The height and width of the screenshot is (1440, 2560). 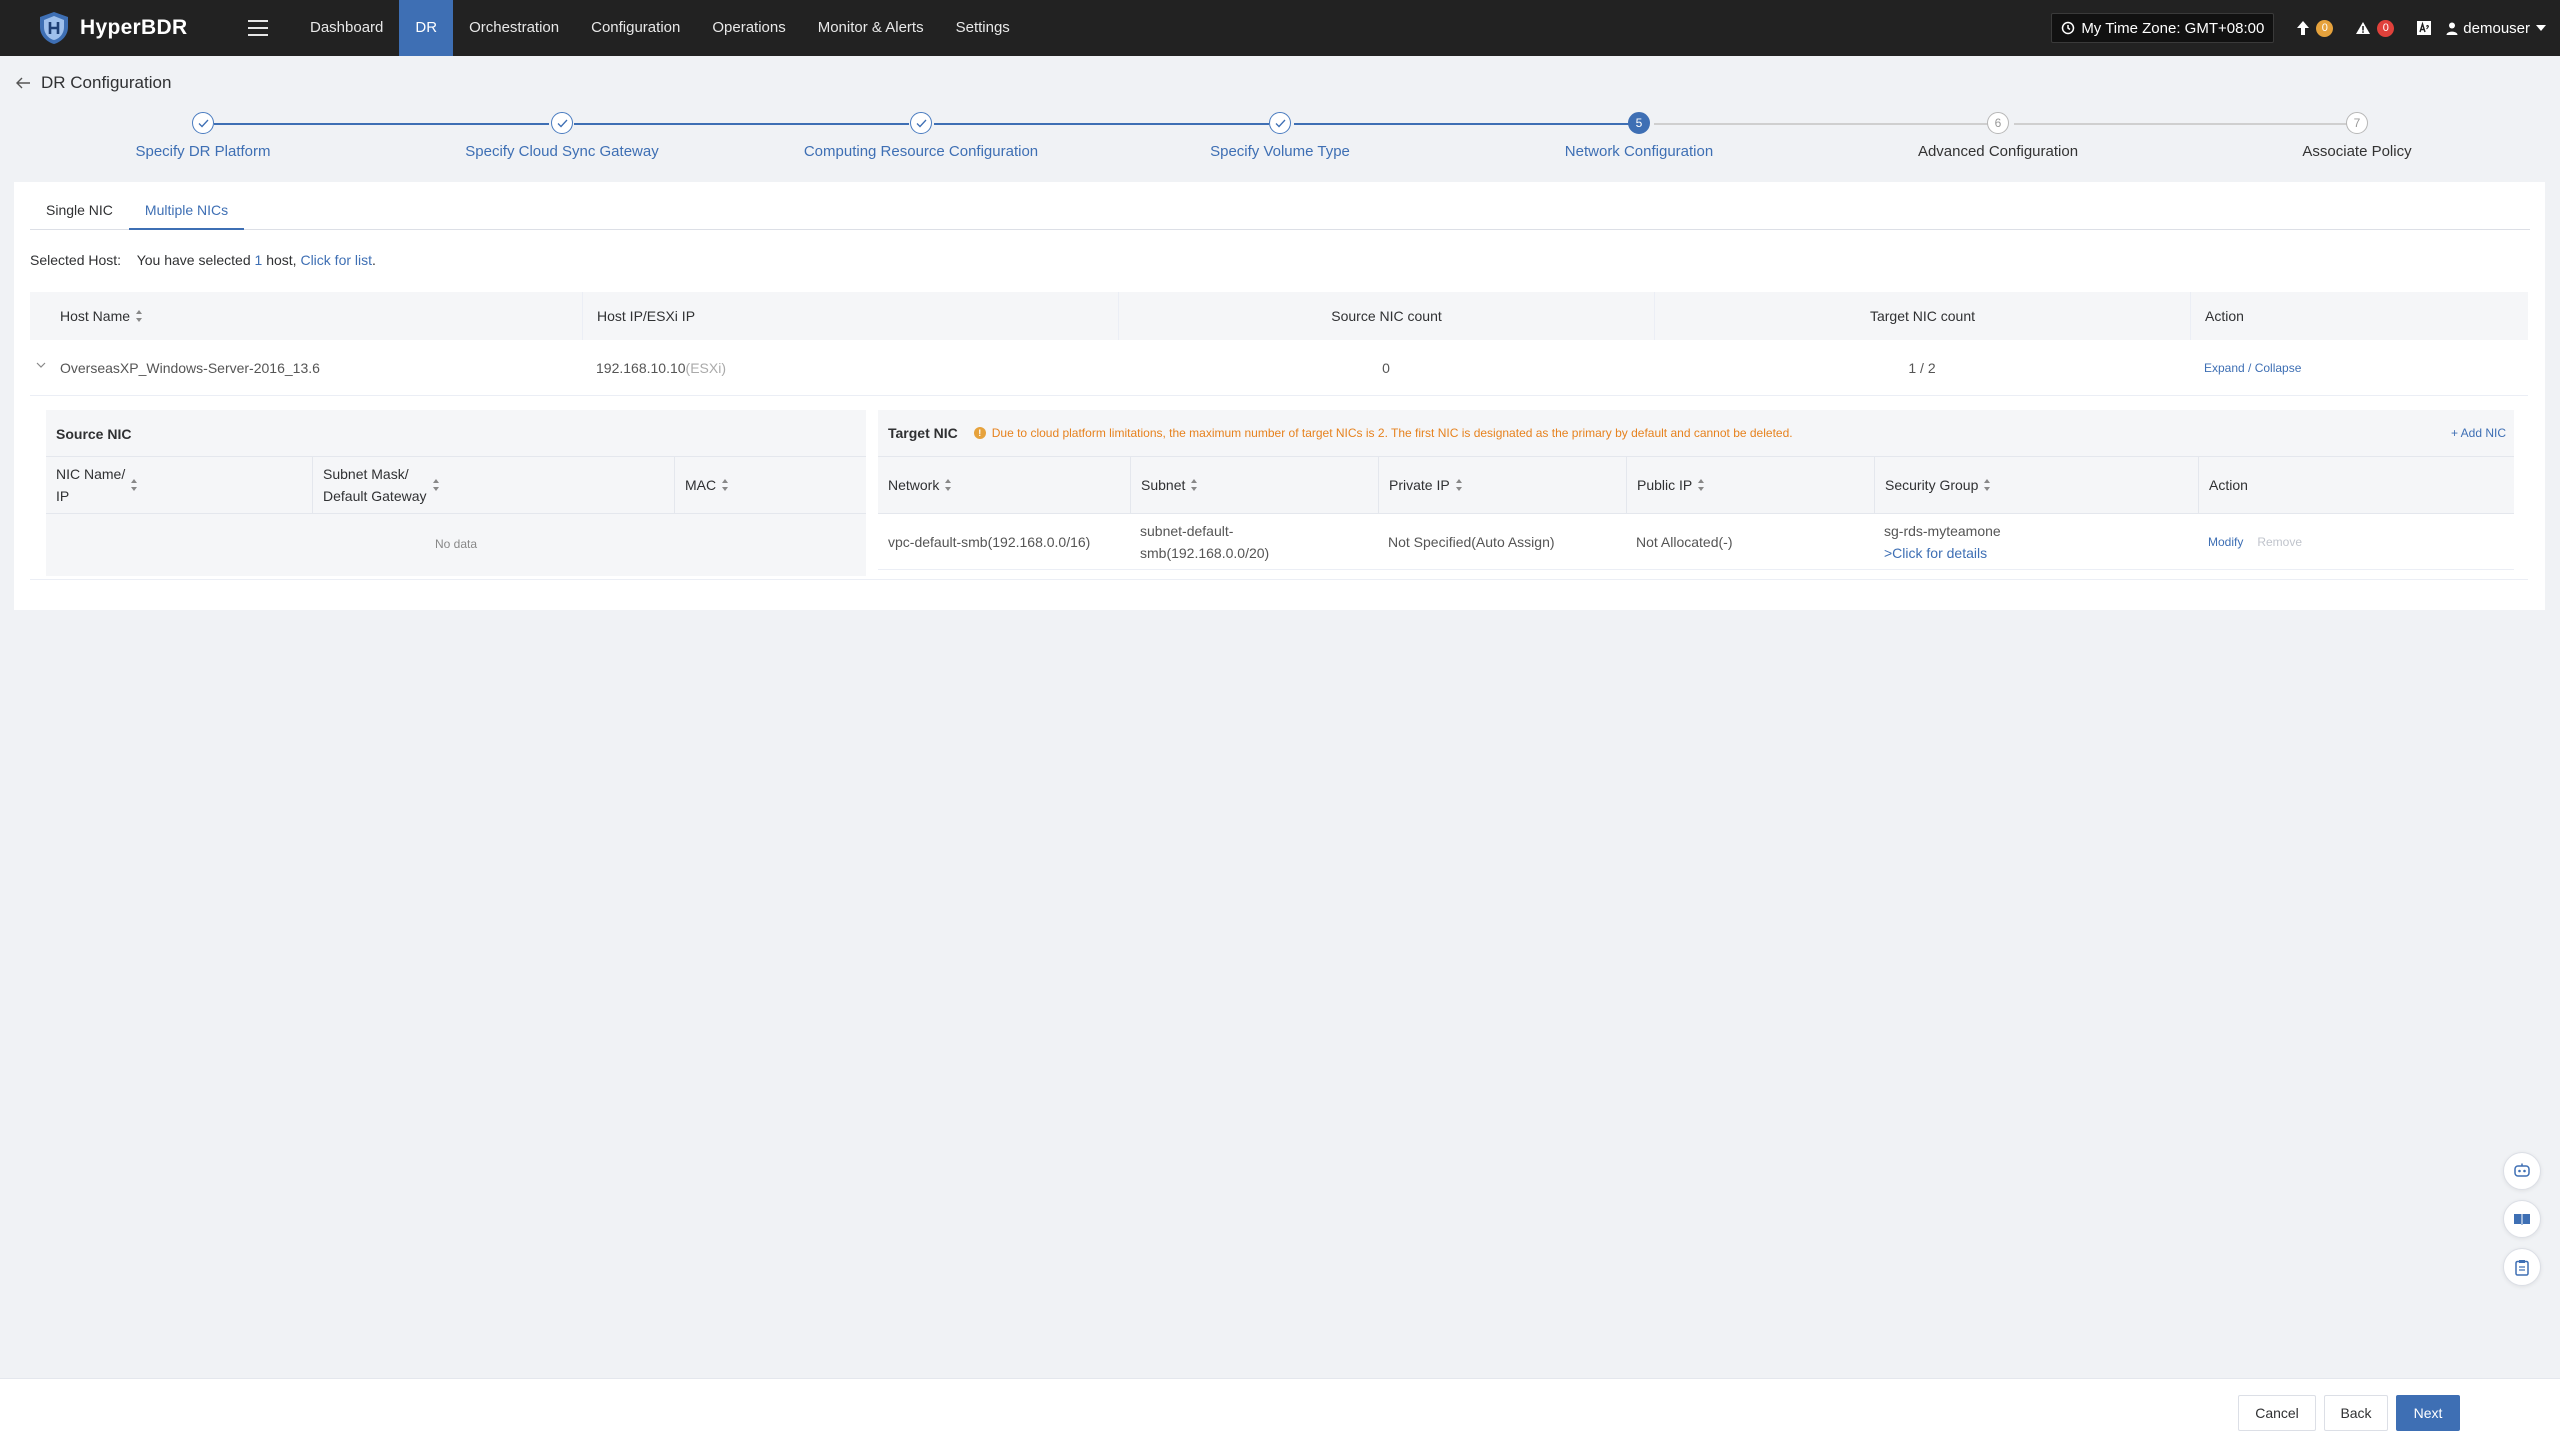 I want to click on menu-item-dr: DR, so click(x=426, y=28).